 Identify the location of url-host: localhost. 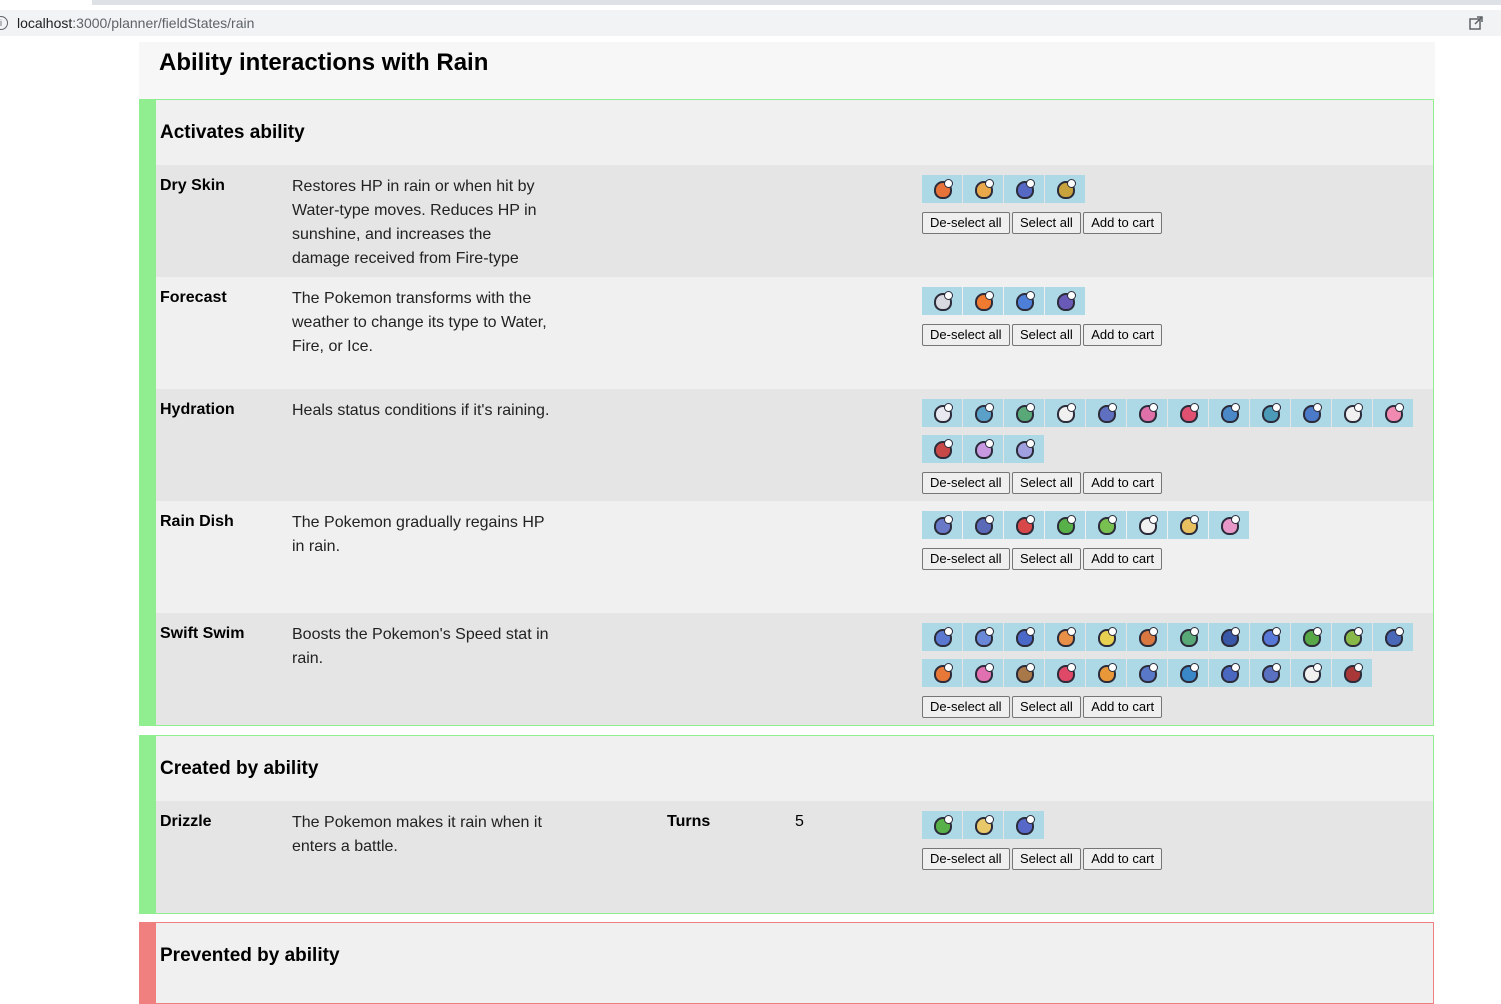
(45, 23).